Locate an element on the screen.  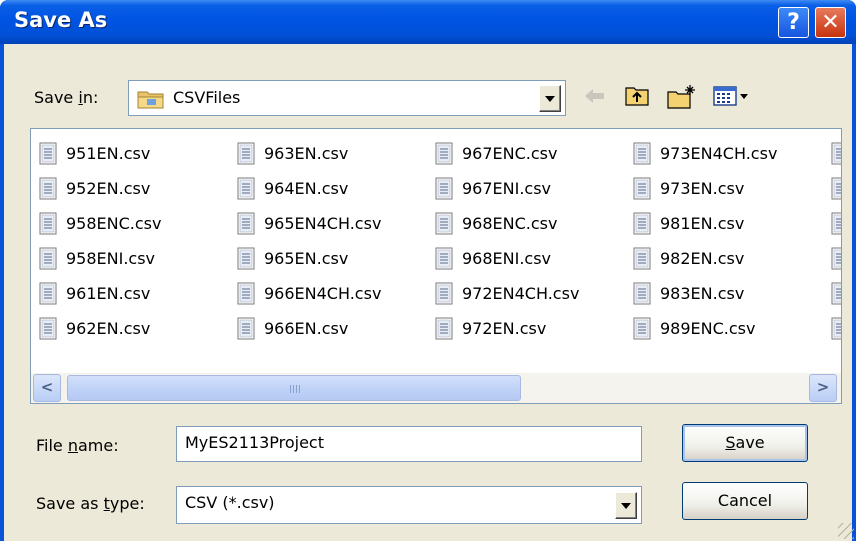
save-in-value: CSVFiles is located at coordinates (207, 97).